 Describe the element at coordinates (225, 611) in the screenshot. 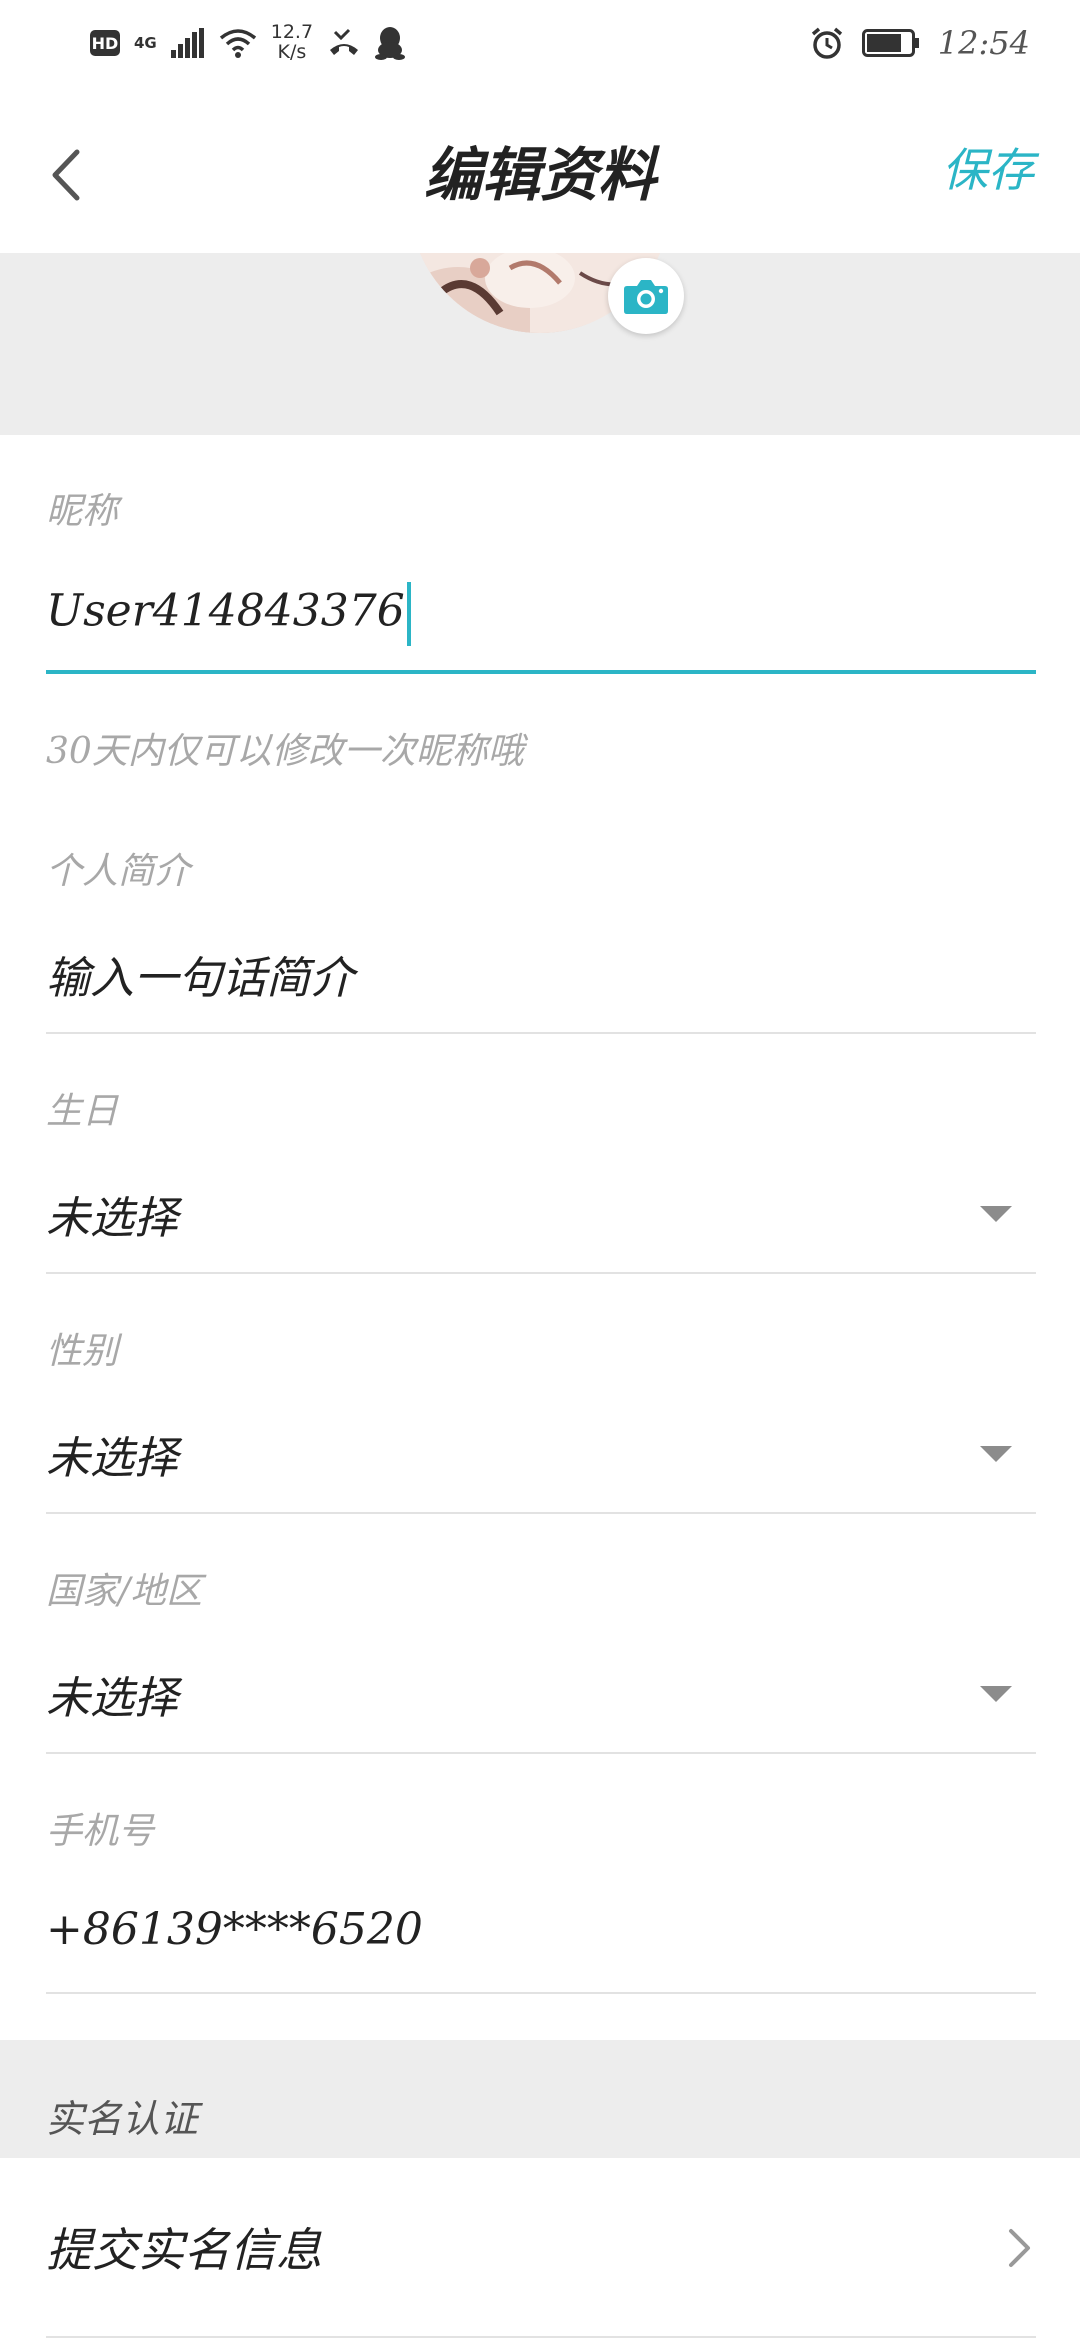

I see `nickname-value: User414843376` at that location.